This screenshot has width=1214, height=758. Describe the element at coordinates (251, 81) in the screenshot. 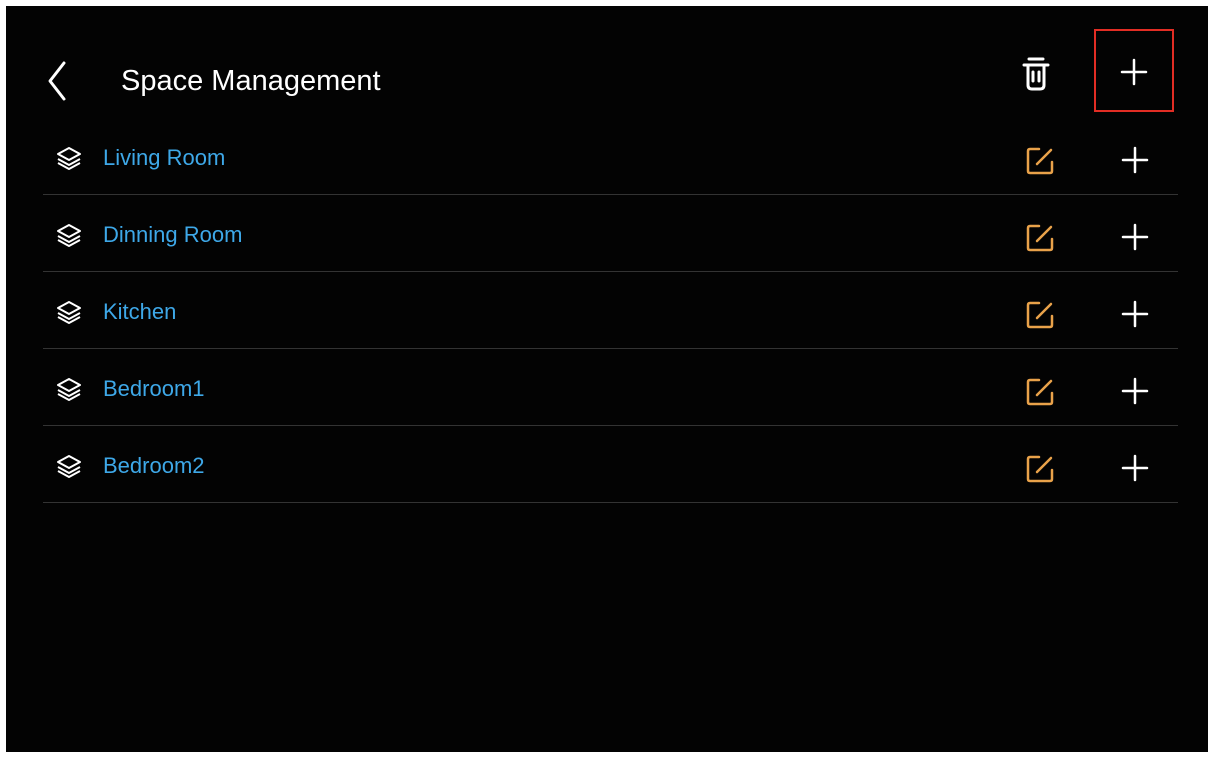

I see `page-title: Space Management` at that location.